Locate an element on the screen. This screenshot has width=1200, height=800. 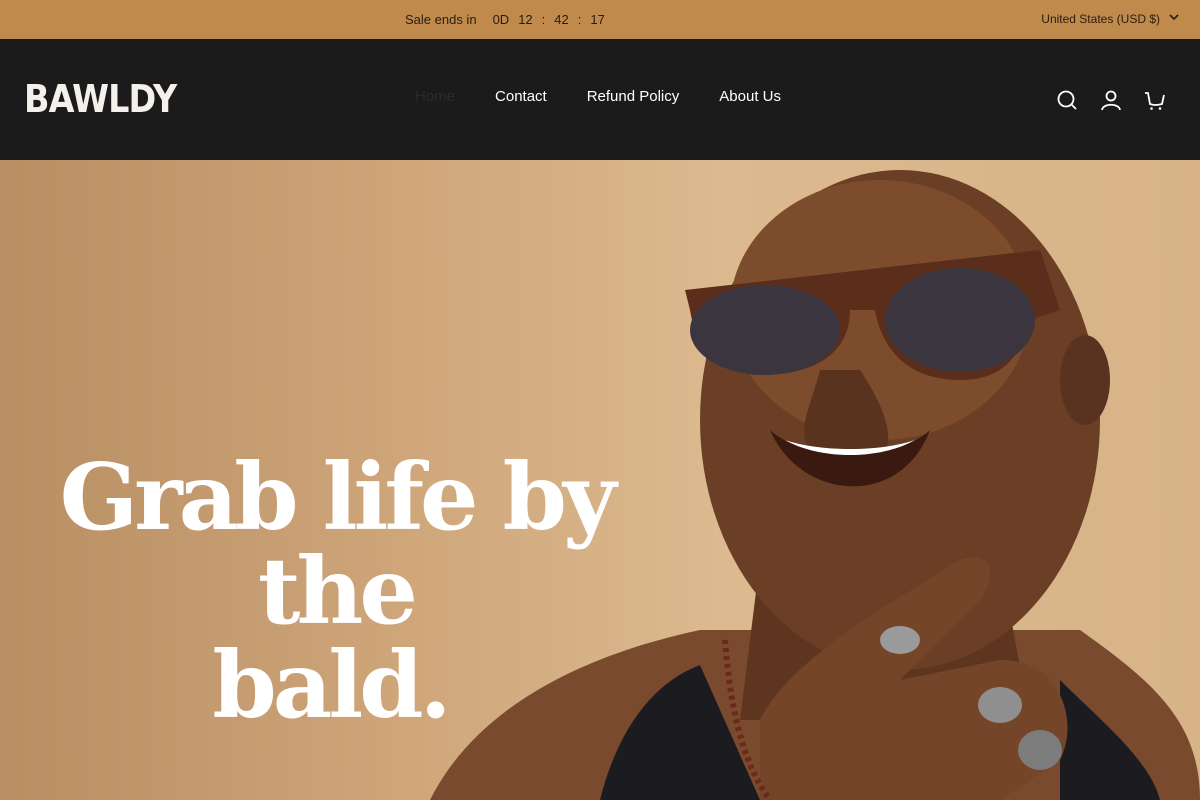
currency-selector: United States (USD $) is located at coordinates (1110, 19).